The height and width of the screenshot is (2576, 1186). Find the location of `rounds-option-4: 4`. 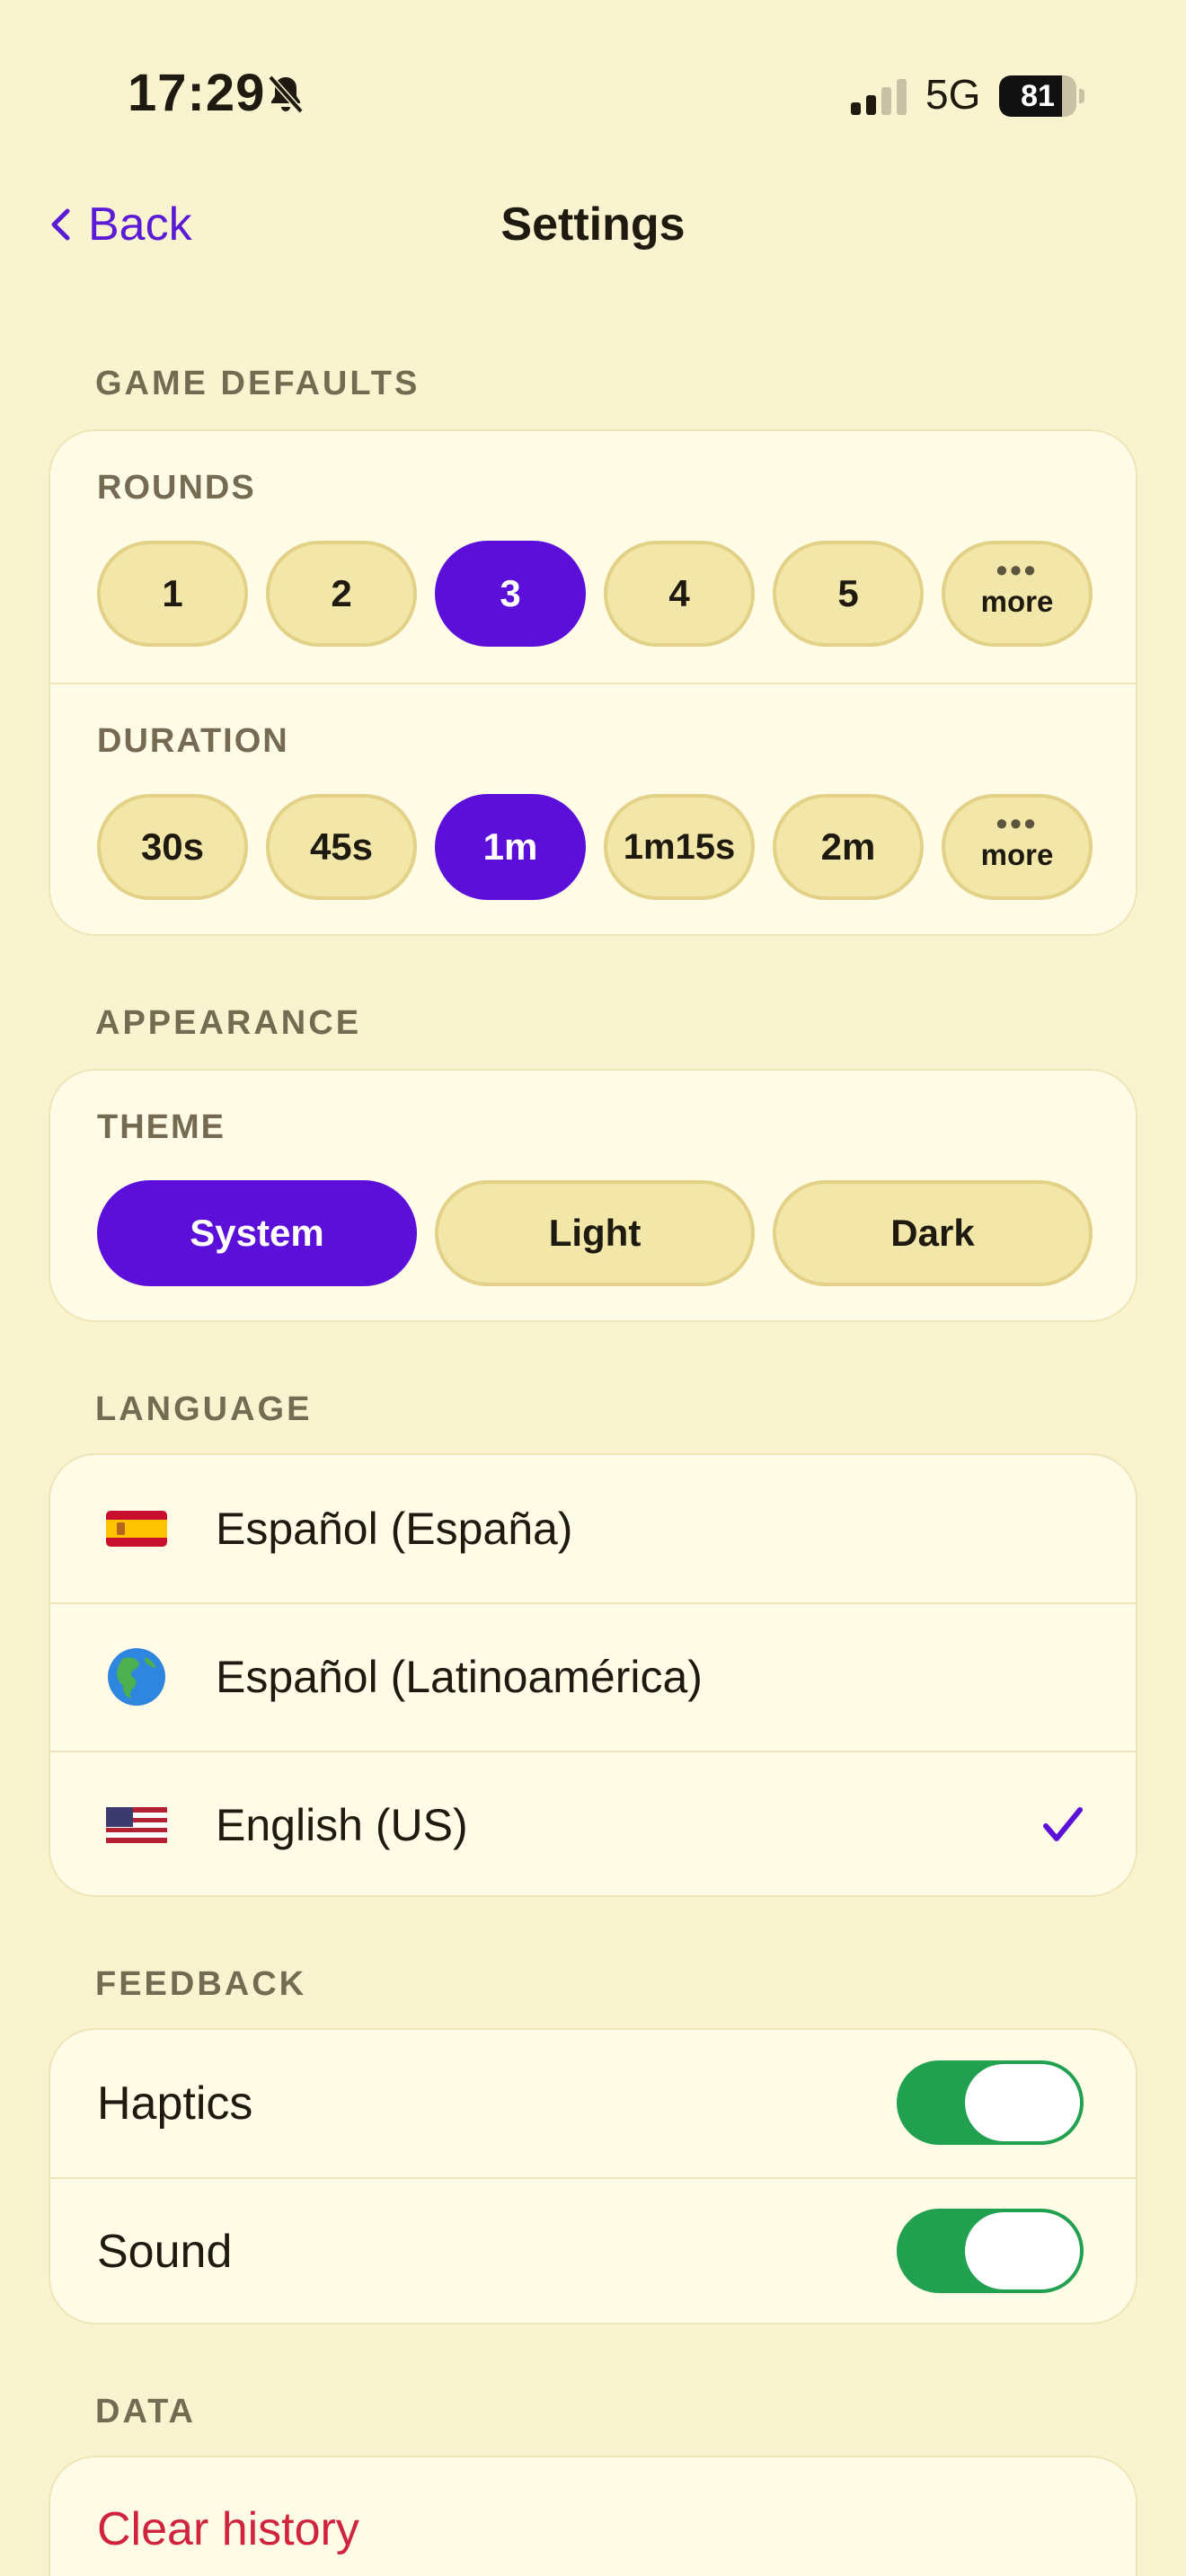

rounds-option-4: 4 is located at coordinates (679, 594).